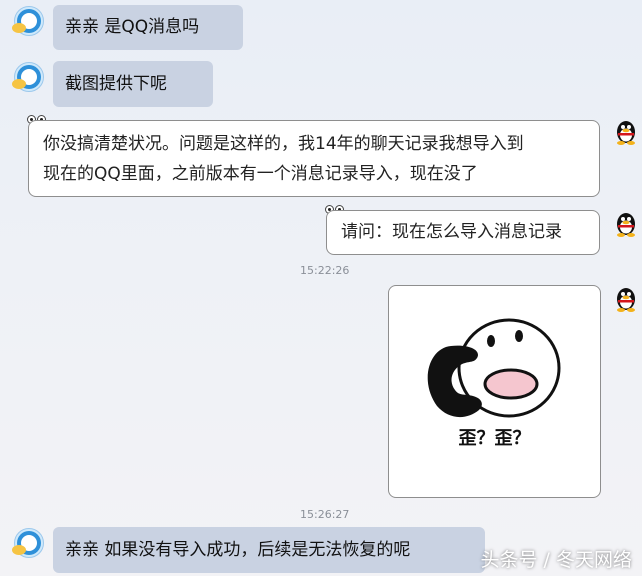 The image size is (642, 576). I want to click on message-text: 亲亲 如果没有导入成功，后续是无法恢复的呢, so click(238, 550).